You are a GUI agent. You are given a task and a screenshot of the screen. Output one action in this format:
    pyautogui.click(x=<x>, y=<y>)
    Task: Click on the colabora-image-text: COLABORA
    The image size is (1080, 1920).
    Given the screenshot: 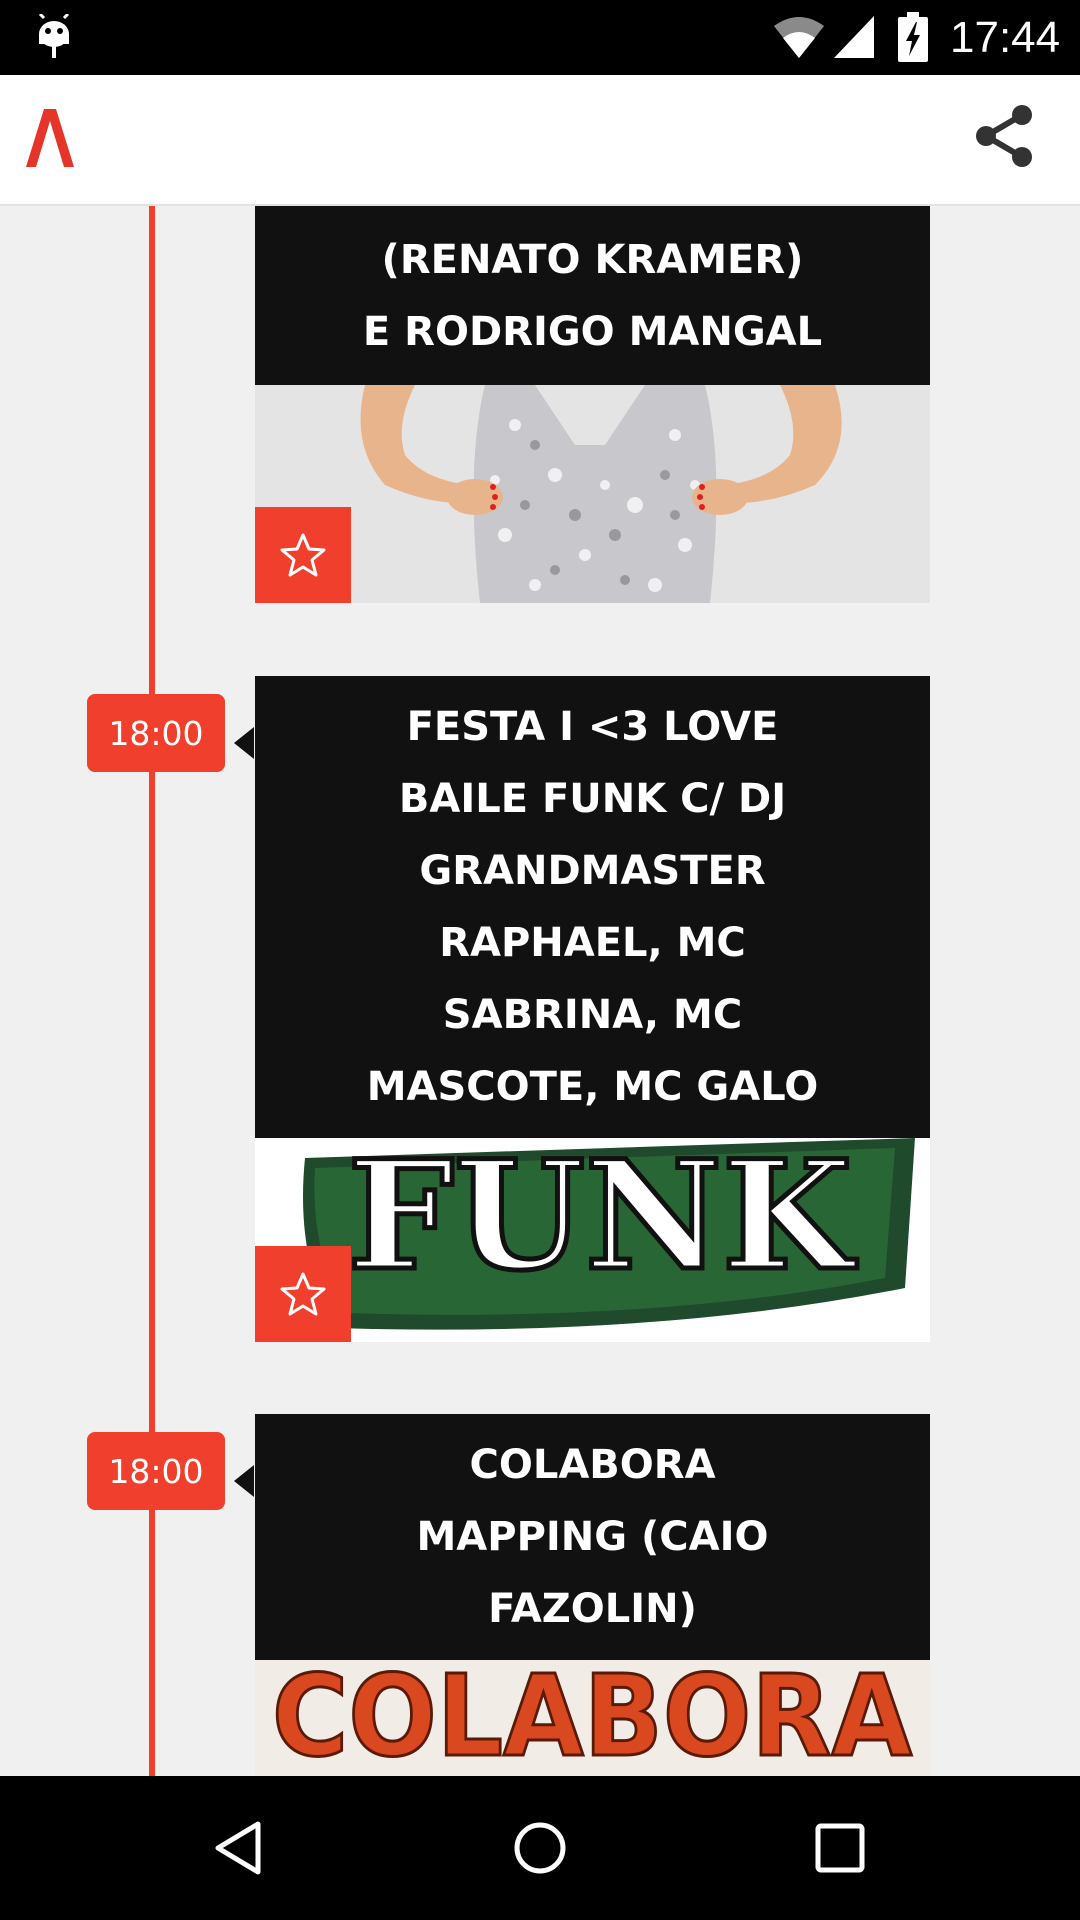 What is the action you would take?
    pyautogui.click(x=592, y=1718)
    